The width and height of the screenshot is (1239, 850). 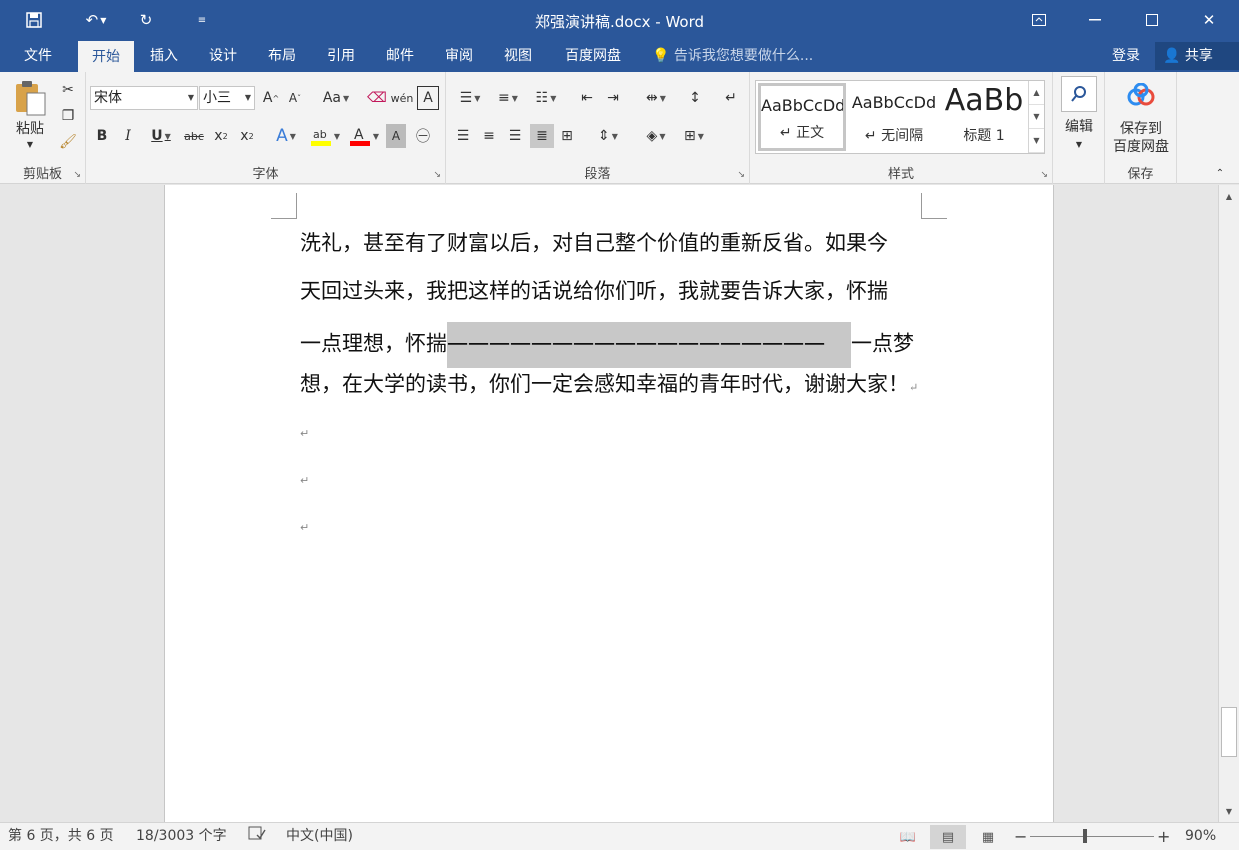 What do you see at coordinates (164, 56) in the screenshot?
I see `tab-insert: 插入` at bounding box center [164, 56].